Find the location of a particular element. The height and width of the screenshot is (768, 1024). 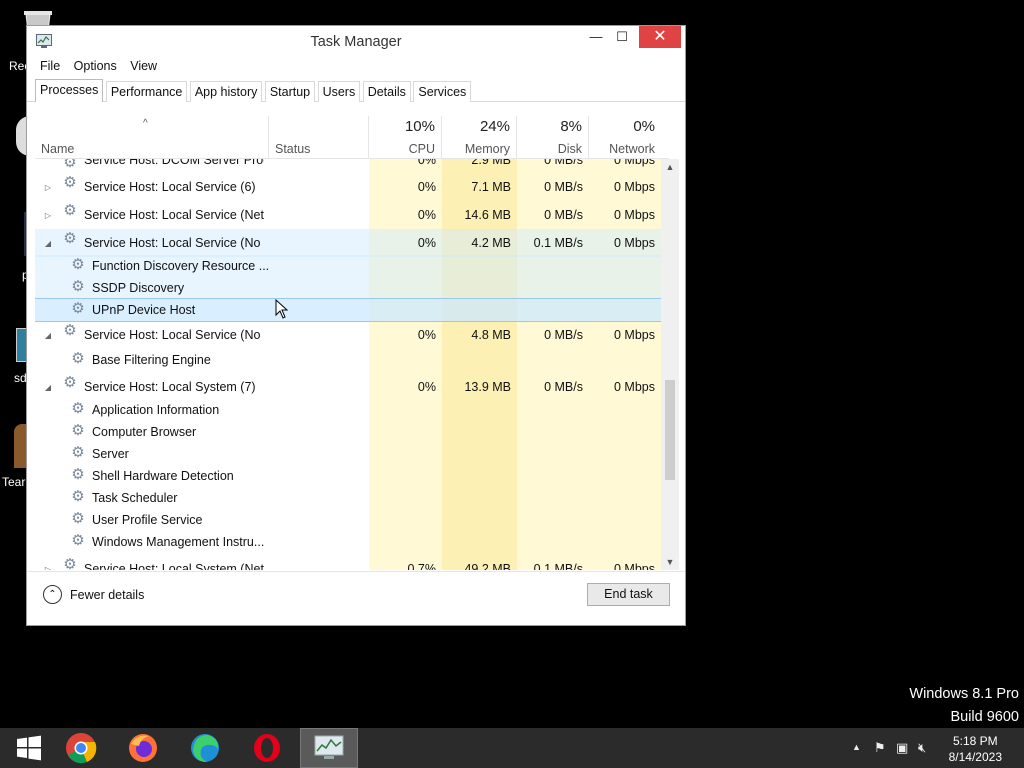

column-header-cpu: 10% CPU is located at coordinates (405, 137).